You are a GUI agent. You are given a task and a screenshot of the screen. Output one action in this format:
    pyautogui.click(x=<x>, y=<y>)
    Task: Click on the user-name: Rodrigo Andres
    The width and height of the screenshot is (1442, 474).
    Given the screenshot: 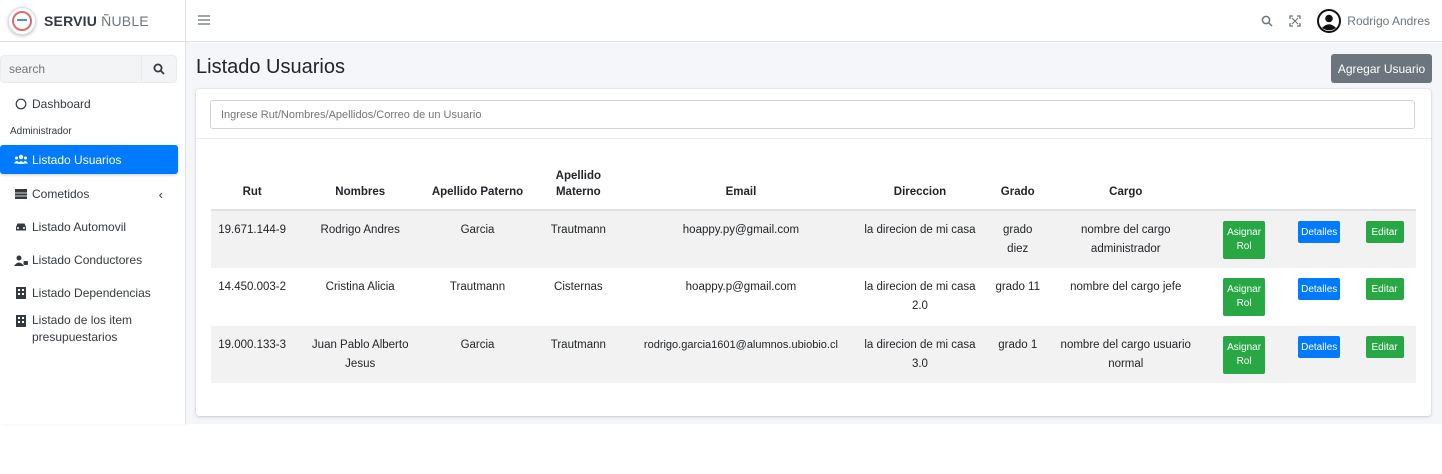 What is the action you would take?
    pyautogui.click(x=1388, y=21)
    